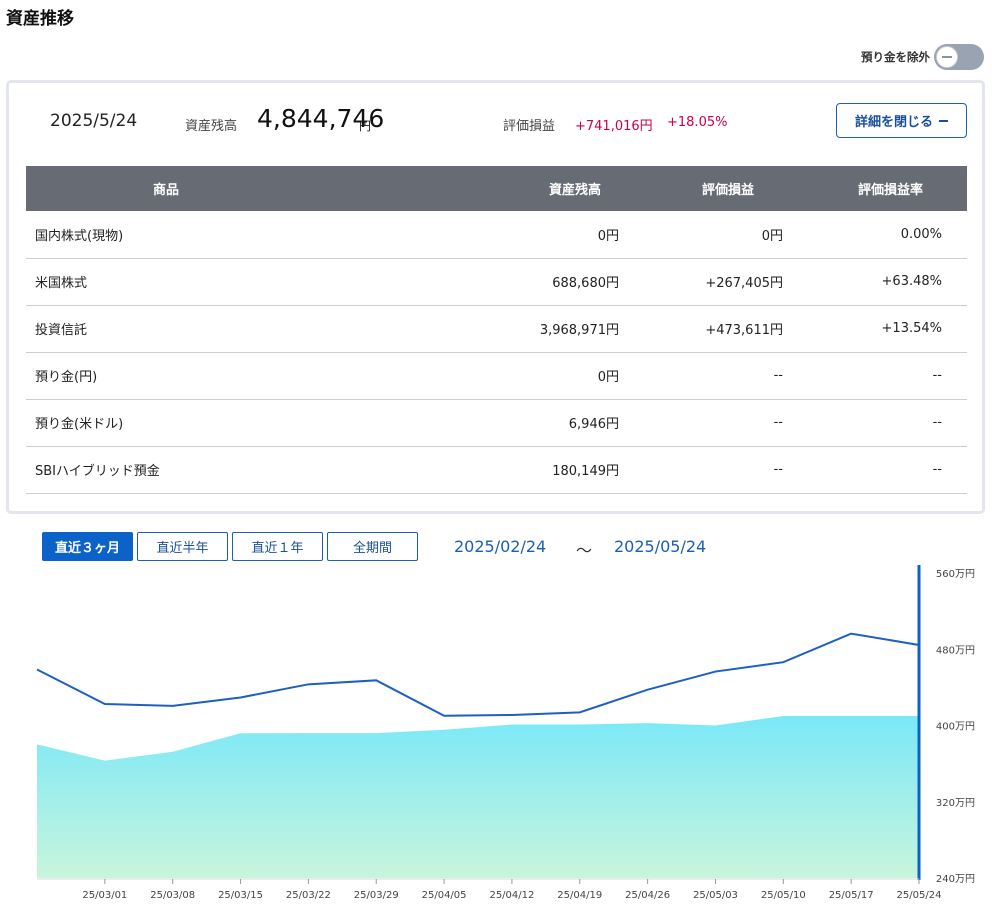 The width and height of the screenshot is (992, 909). What do you see at coordinates (166, 470) in the screenshot?
I see `row-product: SBIハイブリッド預金` at bounding box center [166, 470].